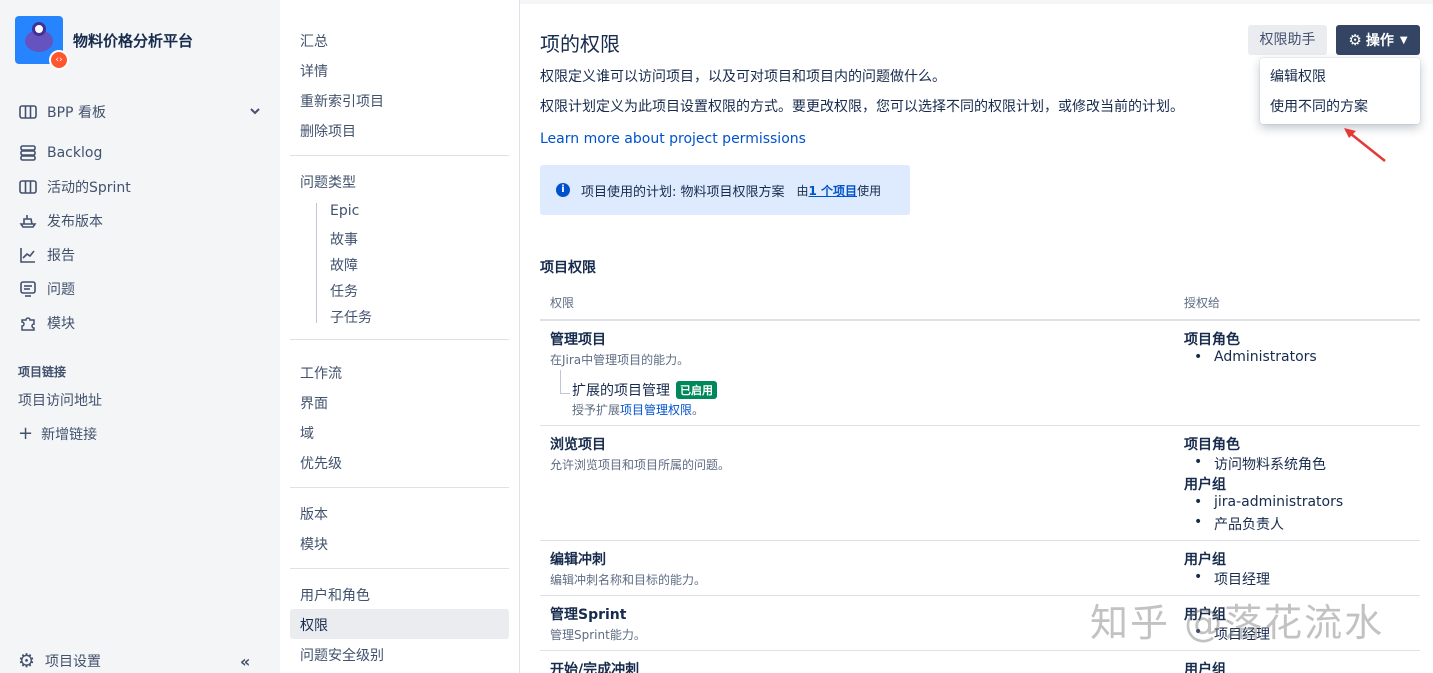 This screenshot has height=673, width=1433. Describe the element at coordinates (46, 289) in the screenshot. I see `sidebar-item-issues: 问题` at that location.